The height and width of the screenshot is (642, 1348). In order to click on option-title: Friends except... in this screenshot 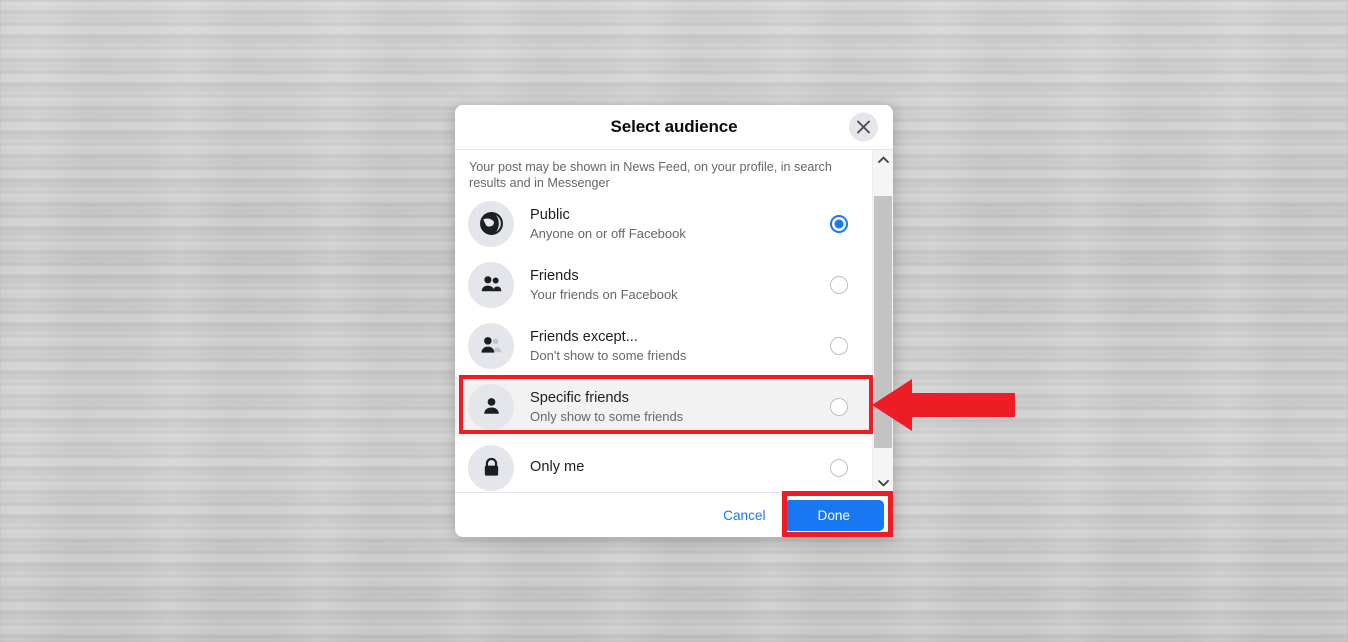, I will do `click(584, 336)`.